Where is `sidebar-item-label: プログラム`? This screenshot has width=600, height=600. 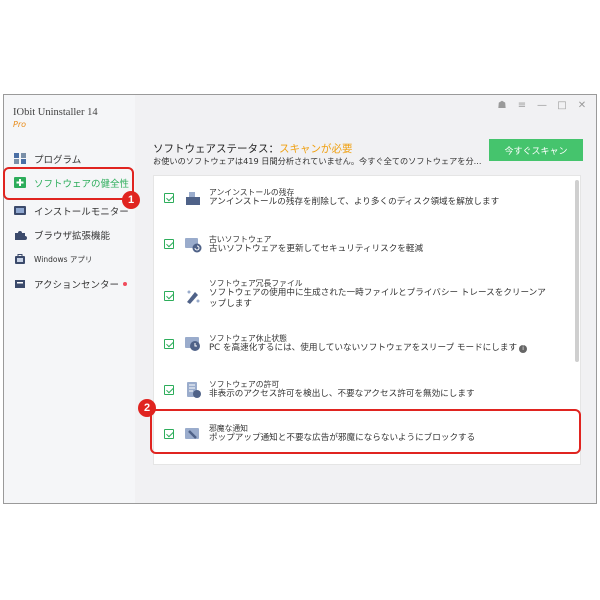
sidebar-item-label: プログラム is located at coordinates (58, 160).